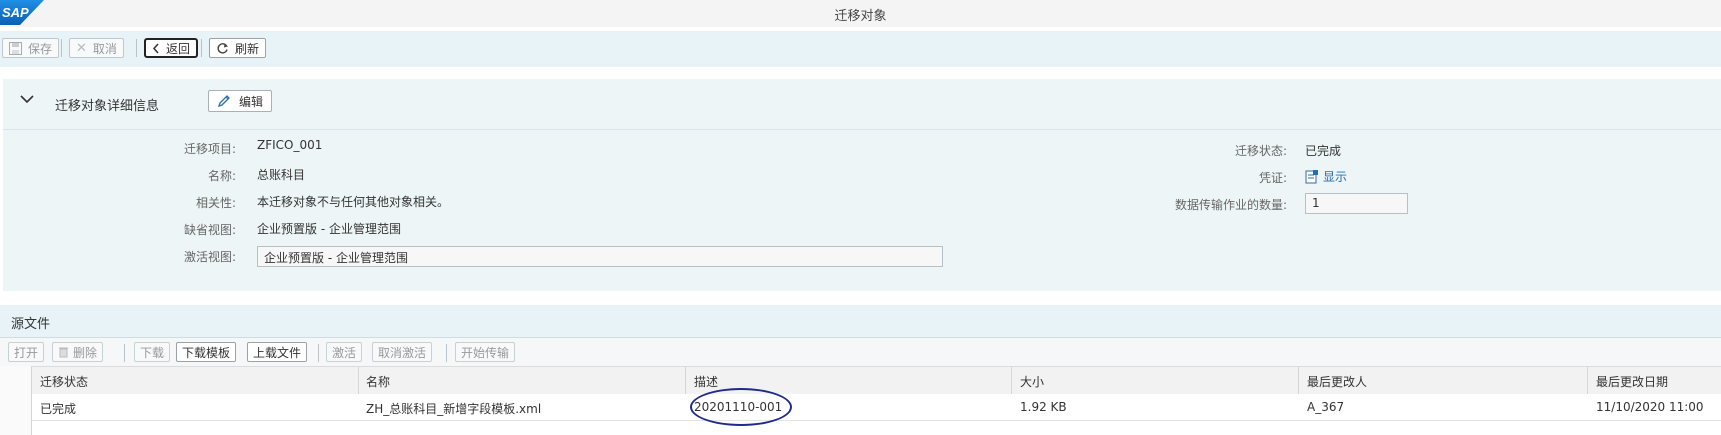 The height and width of the screenshot is (435, 1721). I want to click on transfer-jobs-field: 1, so click(1356, 203).